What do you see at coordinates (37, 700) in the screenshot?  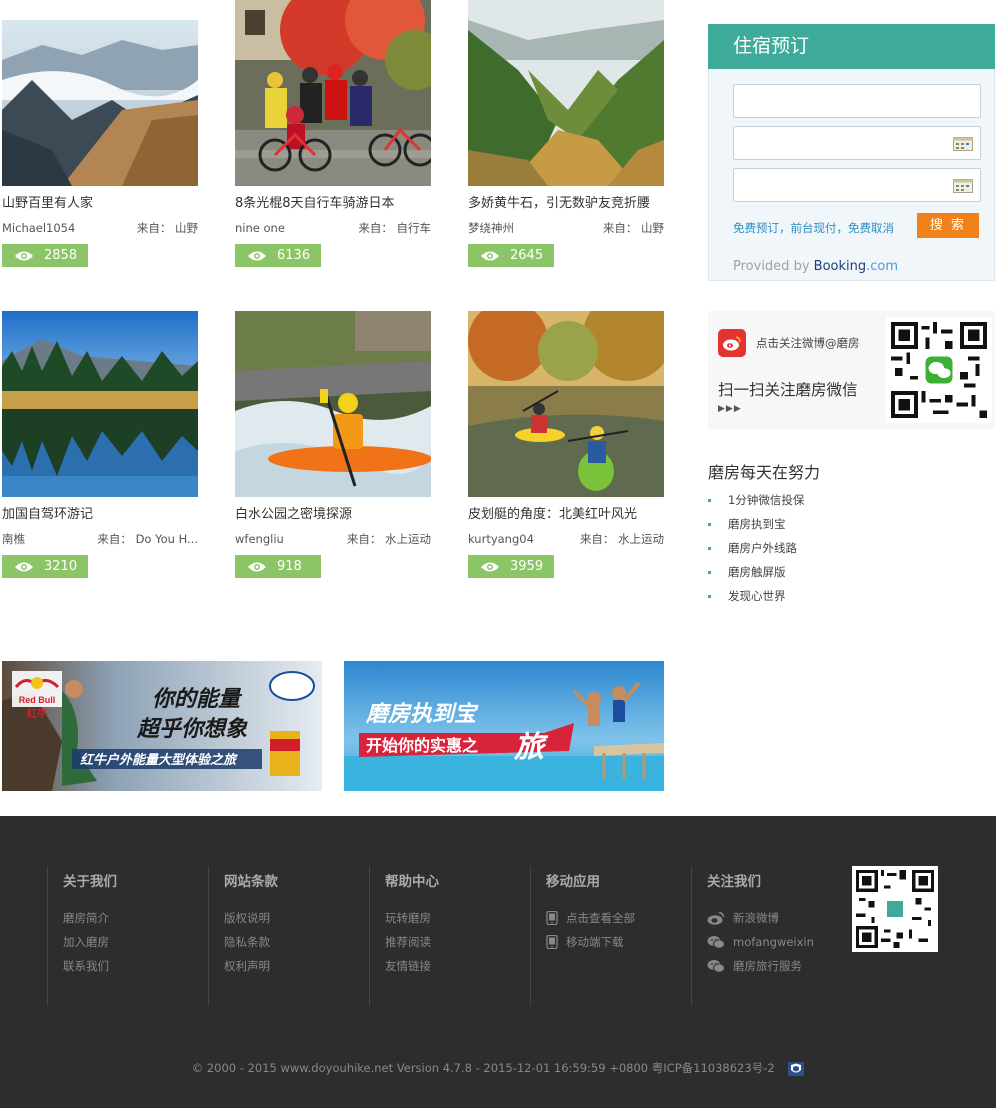 I see `banner-brand: Red Bull` at bounding box center [37, 700].